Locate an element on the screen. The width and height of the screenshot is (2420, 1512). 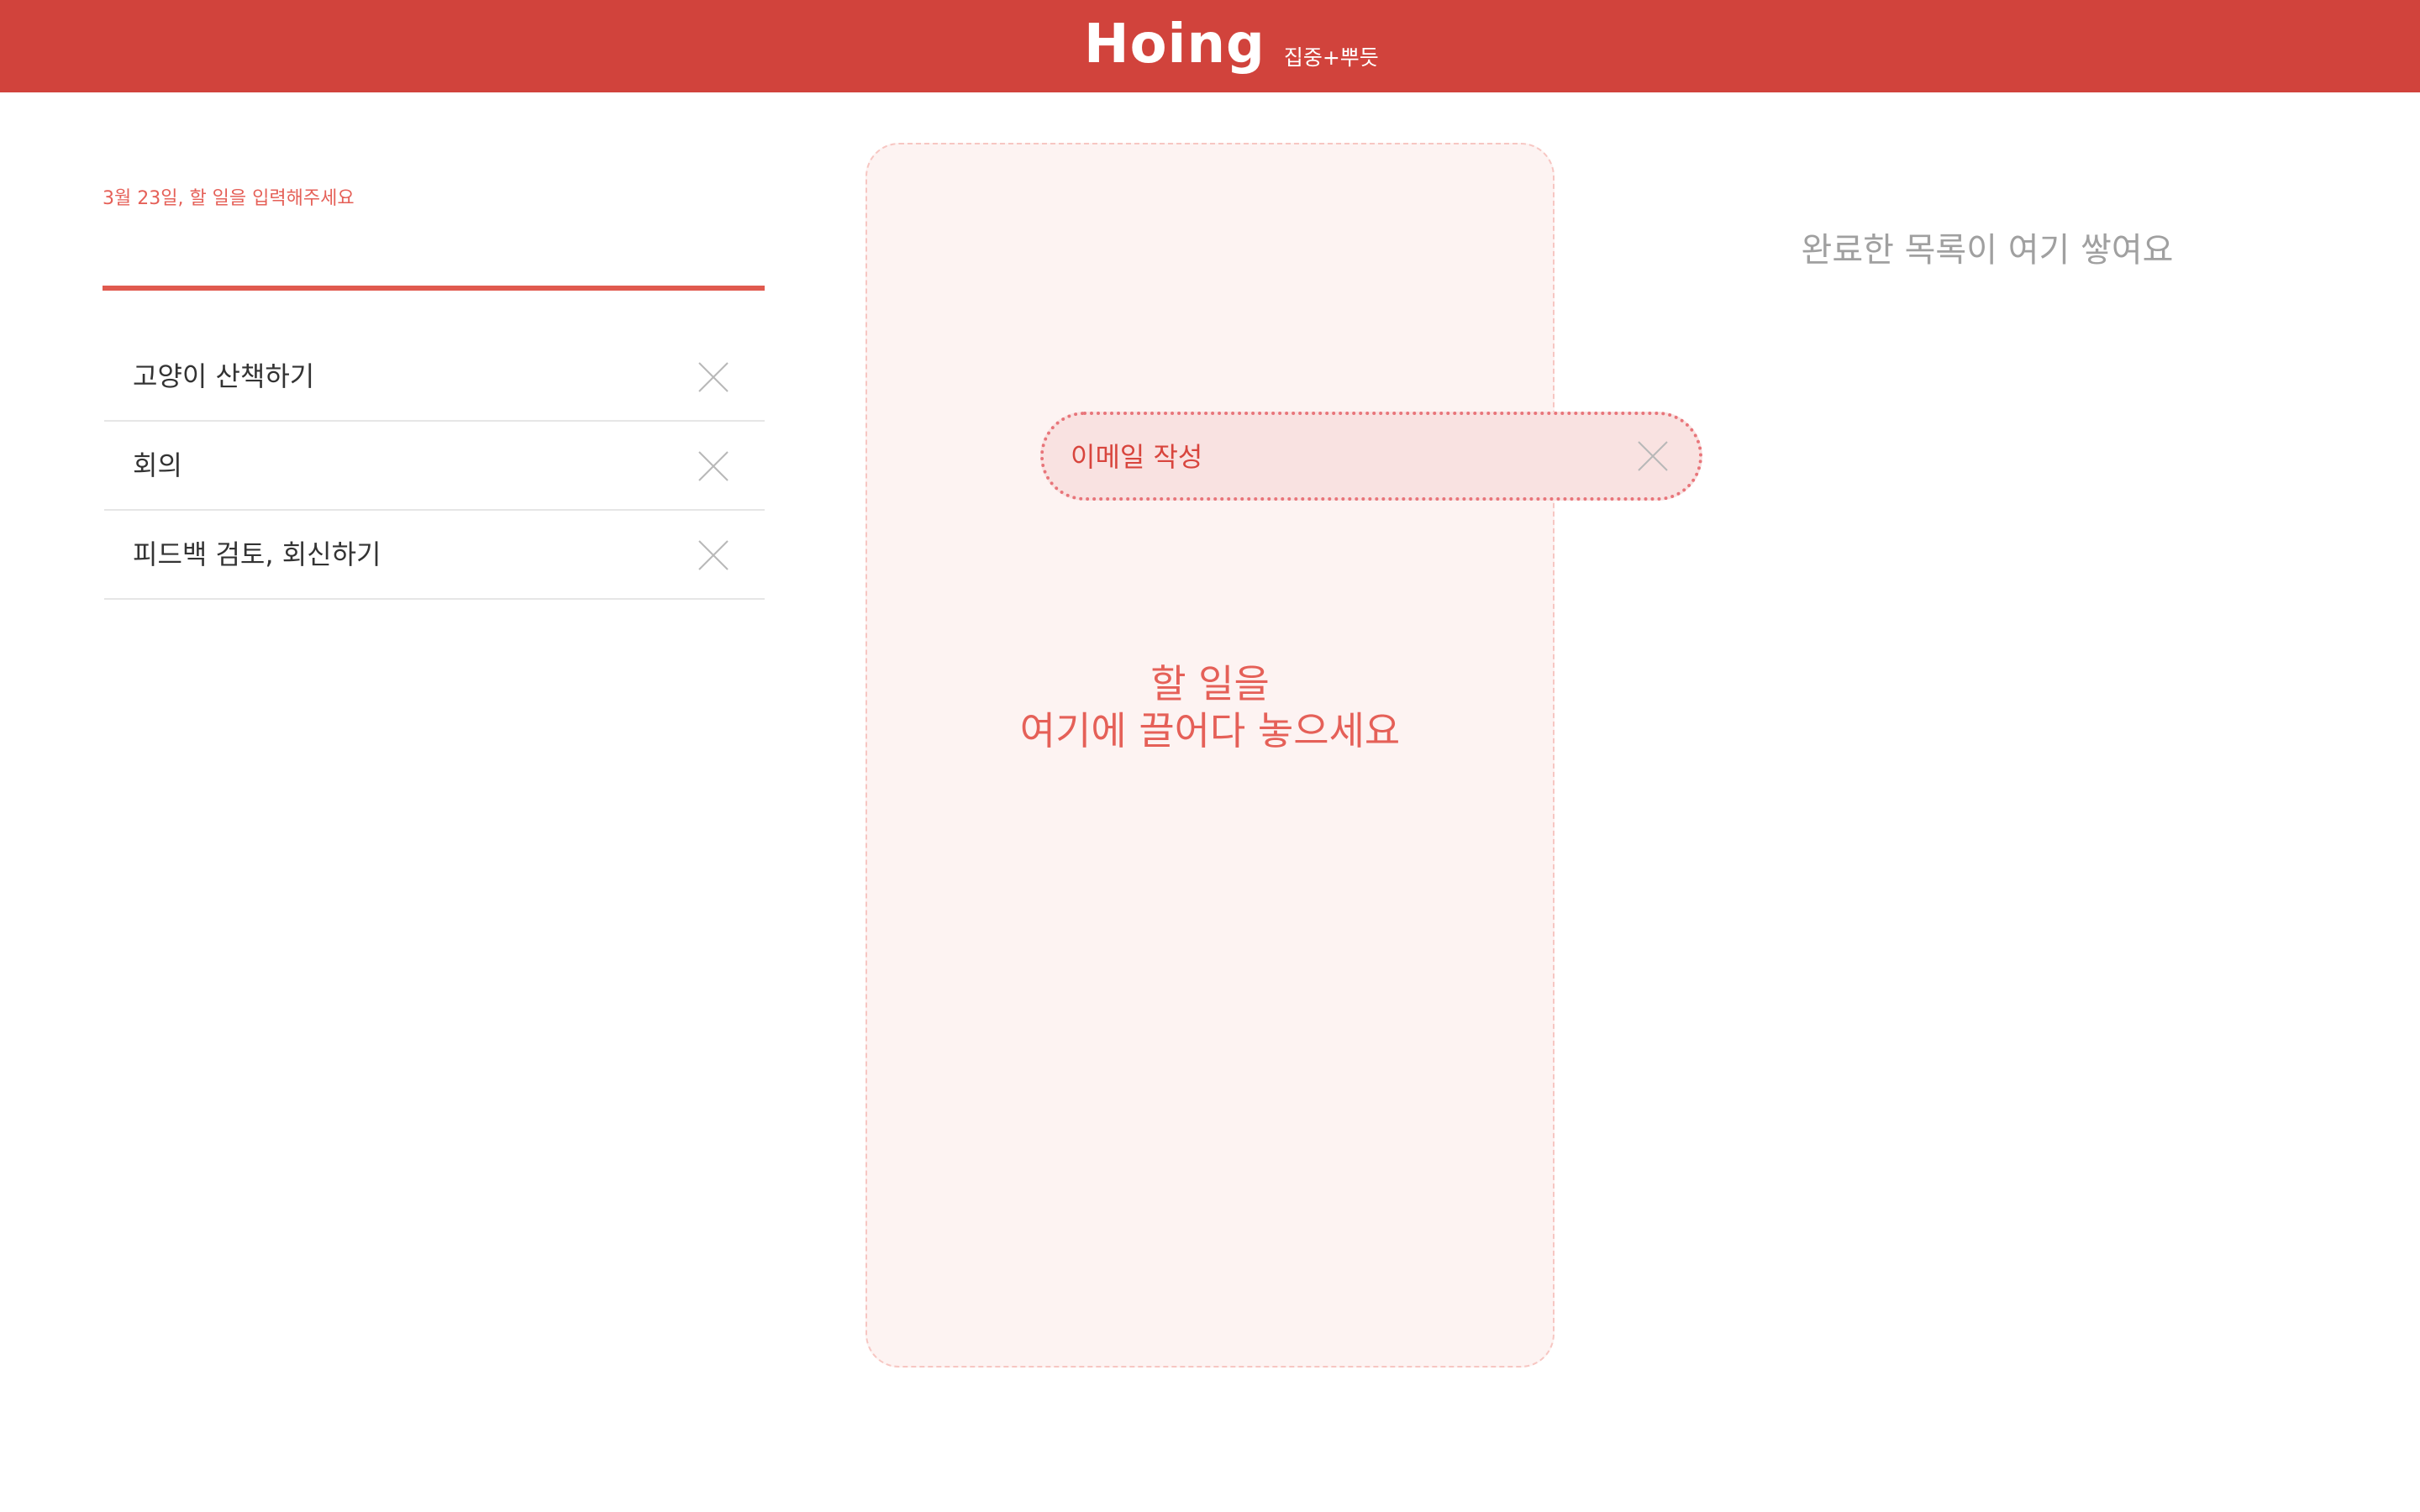
app-logo: Hoing 집중+뿌듯 is located at coordinates (1231, 44).